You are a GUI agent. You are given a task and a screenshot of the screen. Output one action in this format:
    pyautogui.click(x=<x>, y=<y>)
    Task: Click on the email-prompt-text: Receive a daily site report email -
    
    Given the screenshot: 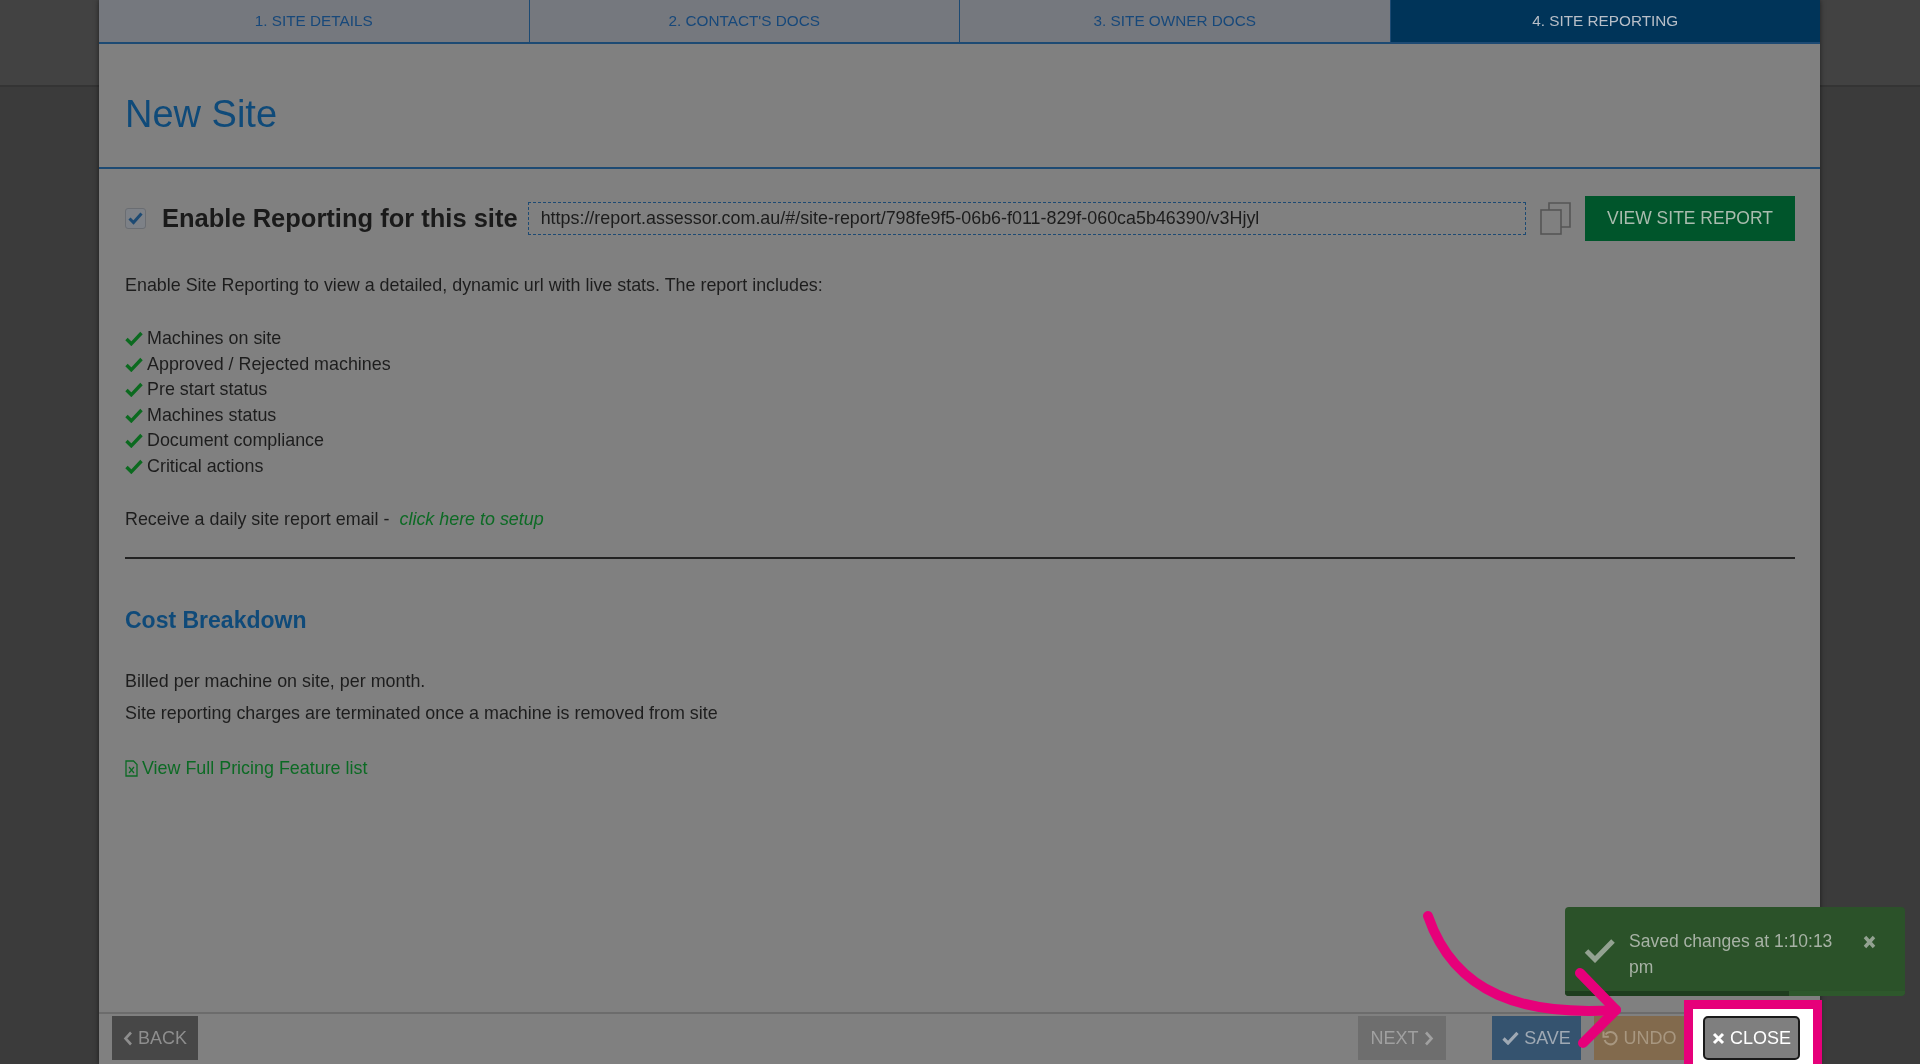 What is the action you would take?
    pyautogui.click(x=257, y=519)
    